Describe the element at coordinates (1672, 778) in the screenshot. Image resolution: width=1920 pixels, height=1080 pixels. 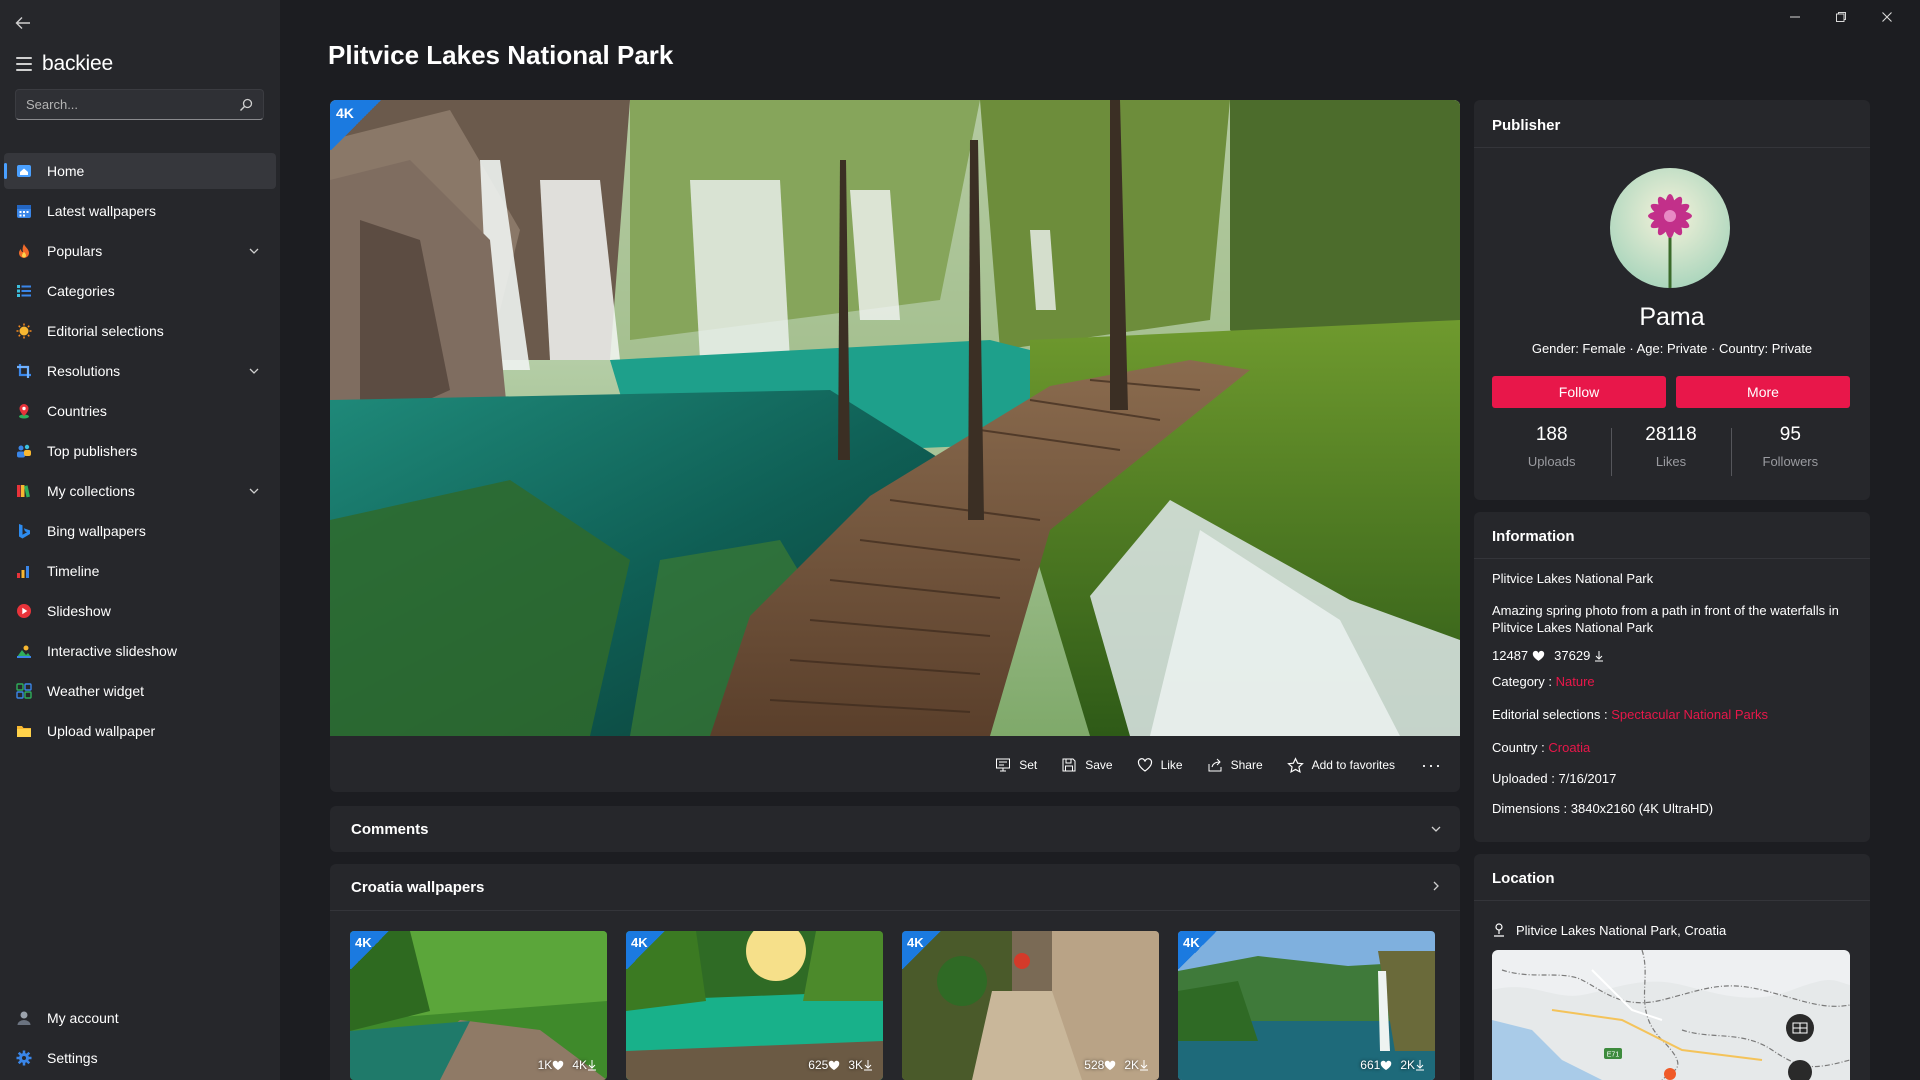
I see `uploaded-row: Uploaded : 7/16/2017` at that location.